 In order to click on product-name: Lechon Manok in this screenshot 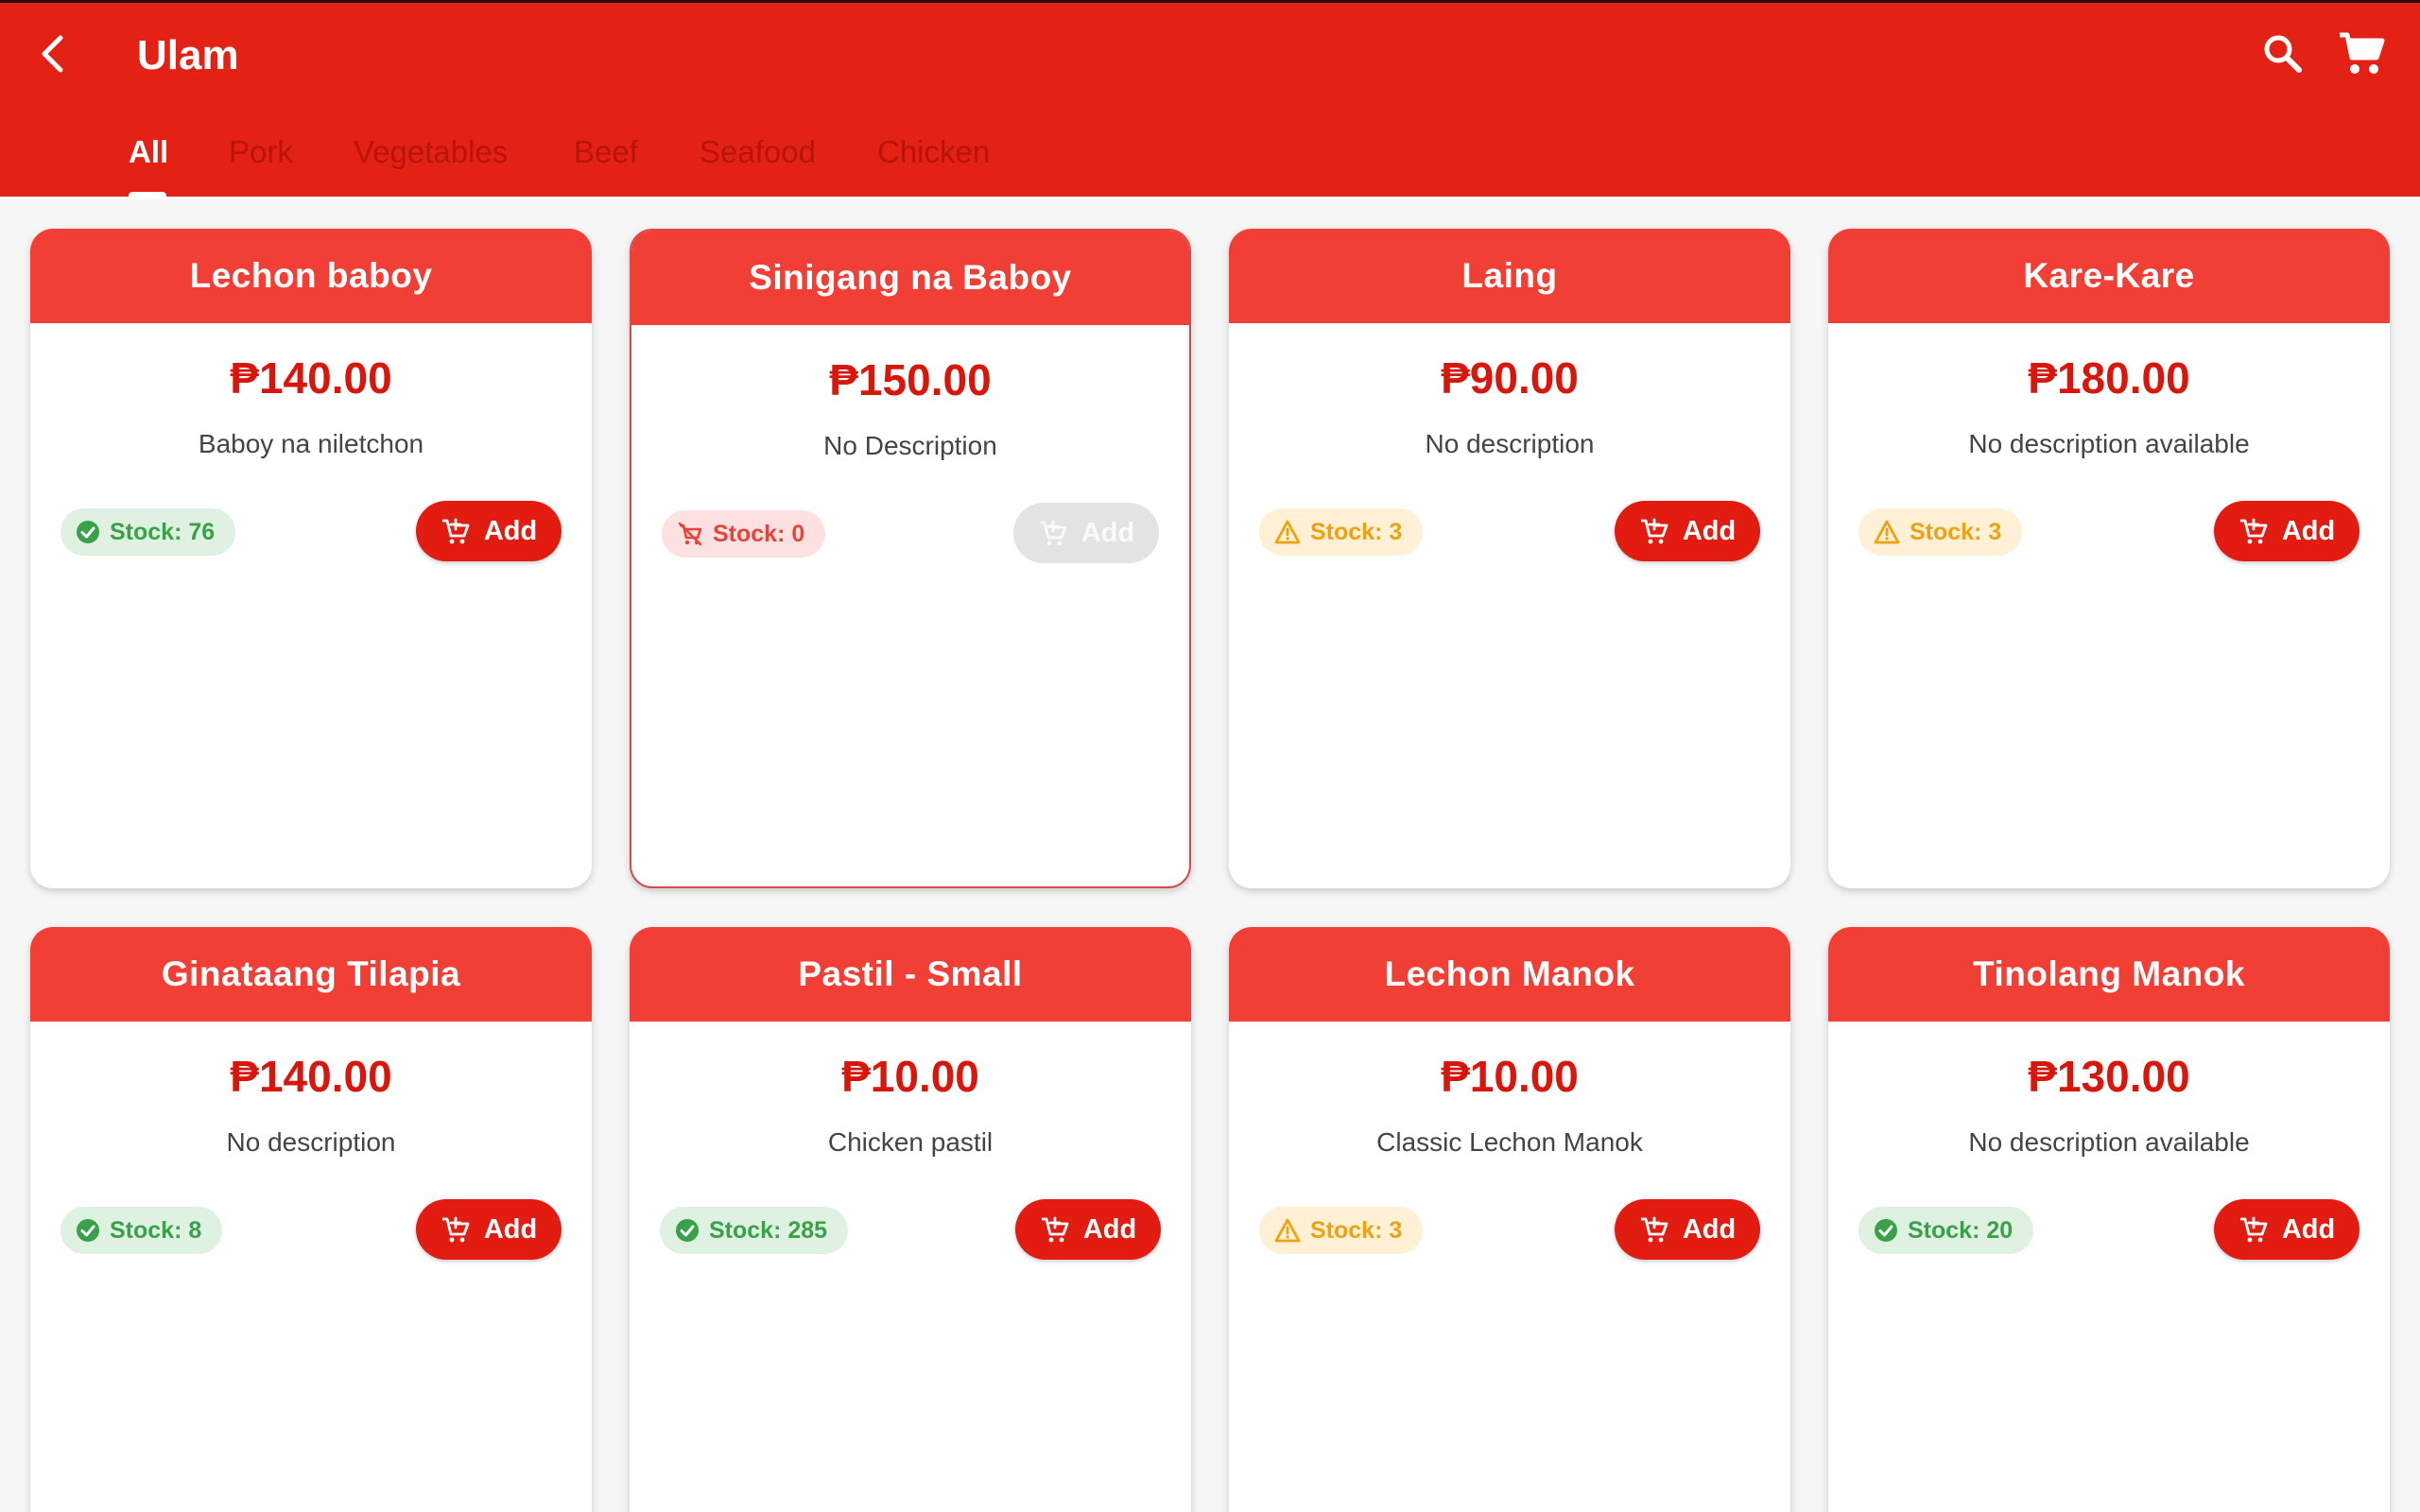, I will do `click(1509, 974)`.